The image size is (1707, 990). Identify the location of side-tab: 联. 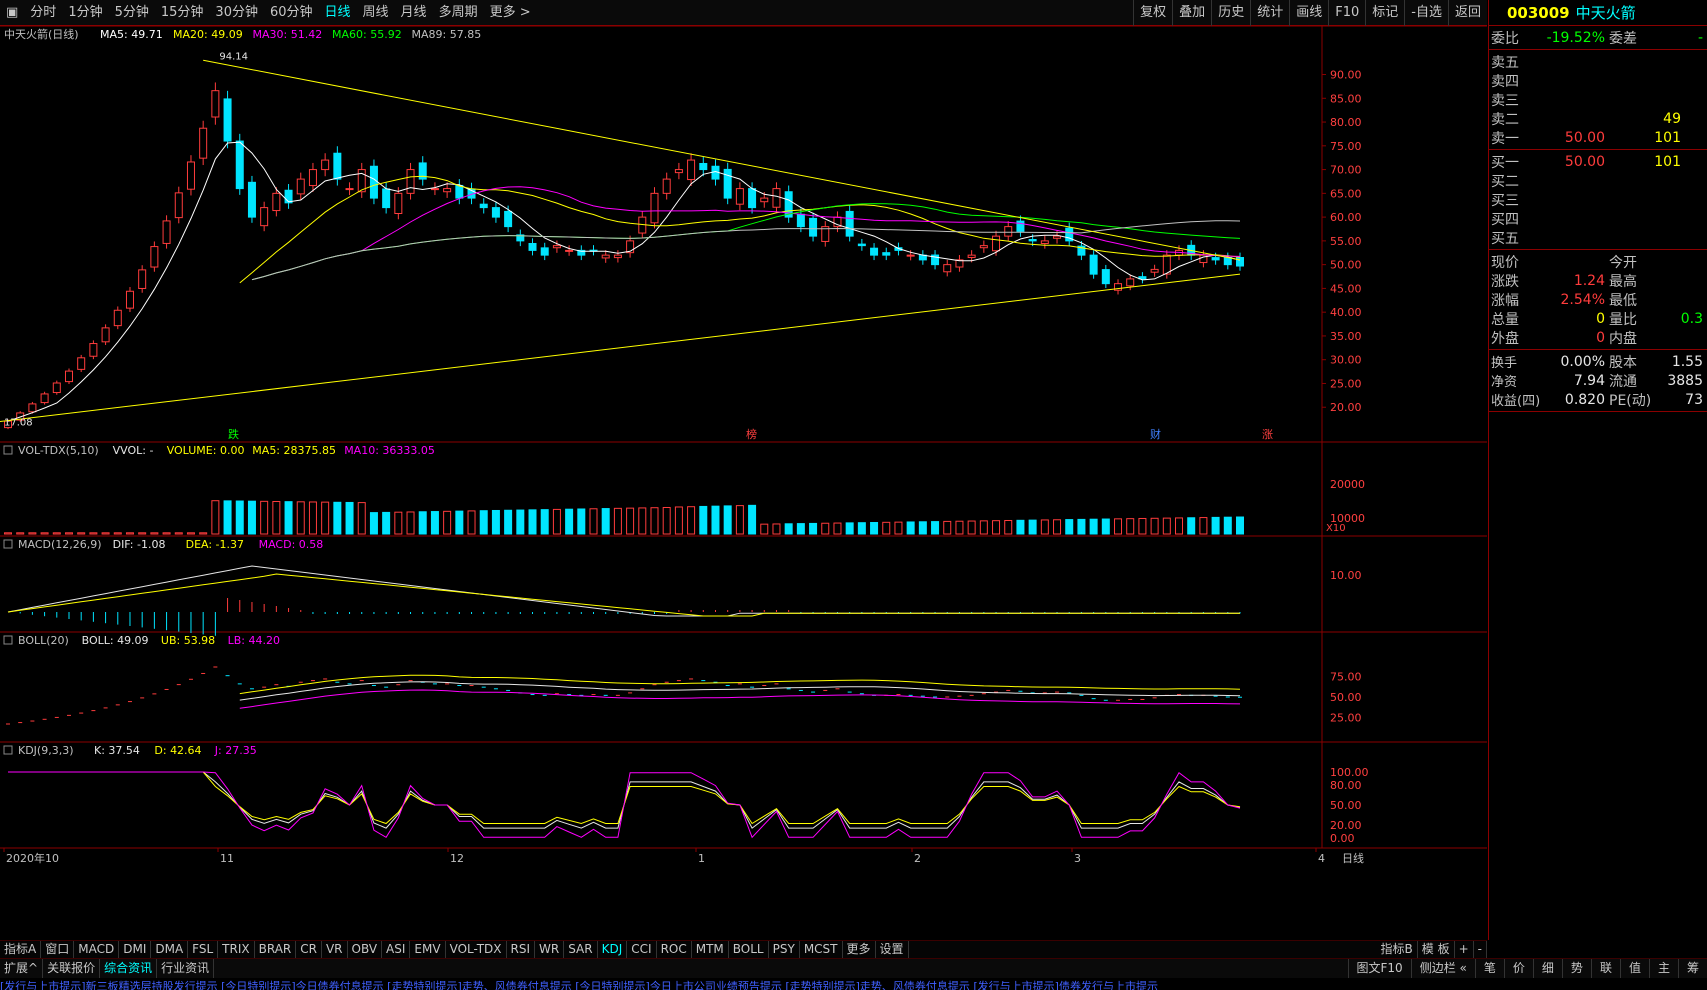
(1605, 968).